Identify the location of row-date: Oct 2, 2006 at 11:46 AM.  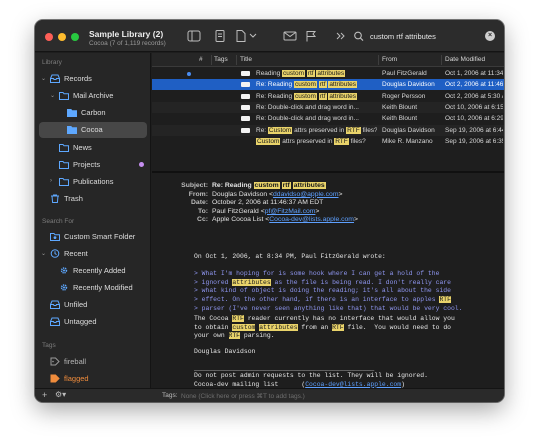
(474, 85).